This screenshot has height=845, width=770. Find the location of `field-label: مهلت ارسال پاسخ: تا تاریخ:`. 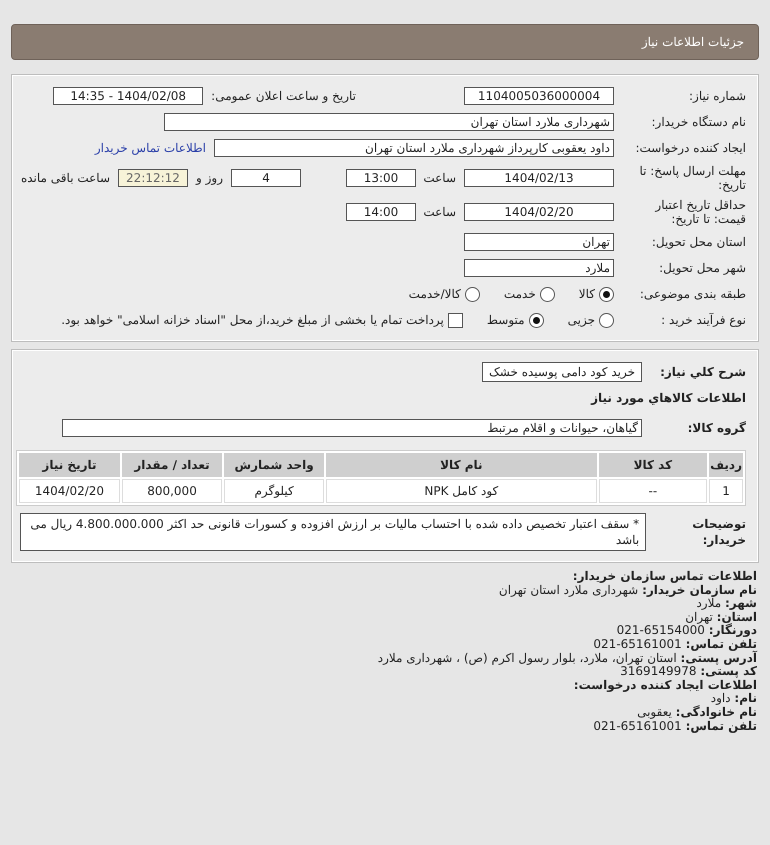

field-label: مهلت ارسال پاسخ: تا تاریخ: is located at coordinates (692, 178).